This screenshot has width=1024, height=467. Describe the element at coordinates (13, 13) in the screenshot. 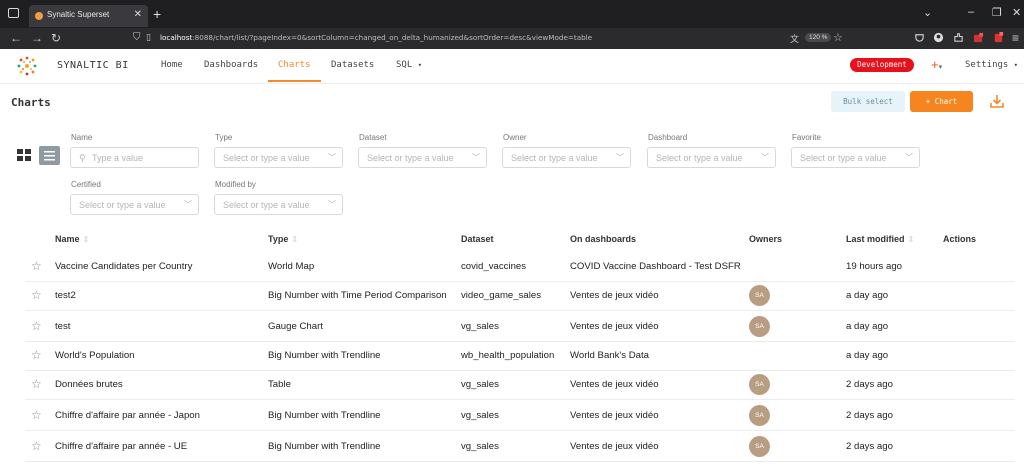

I see `window-menu-icon` at that location.